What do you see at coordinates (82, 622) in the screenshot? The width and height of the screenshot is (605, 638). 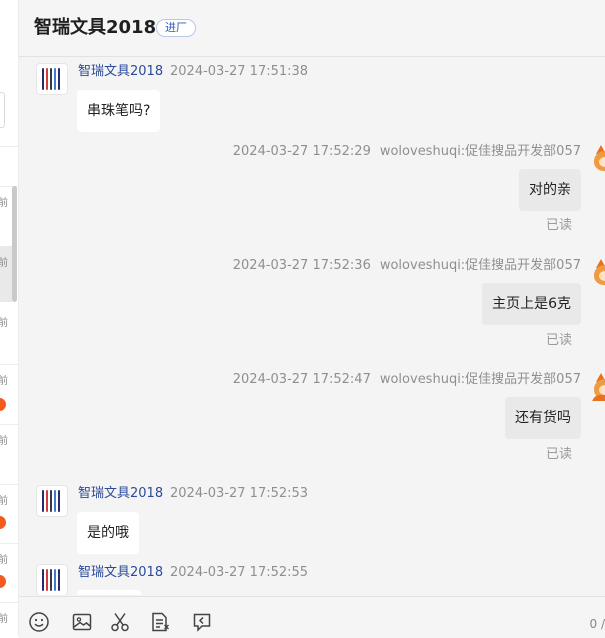 I see `image-icon` at bounding box center [82, 622].